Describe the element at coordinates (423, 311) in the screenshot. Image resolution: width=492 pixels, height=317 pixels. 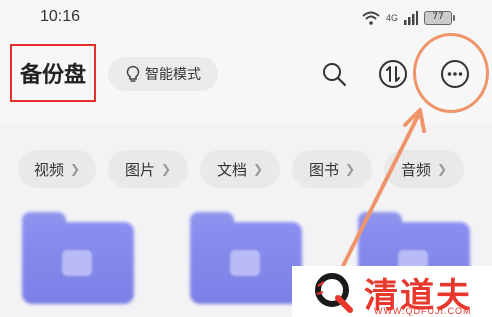
I see `watermark-url: WWW.QDFUJI.COM` at that location.